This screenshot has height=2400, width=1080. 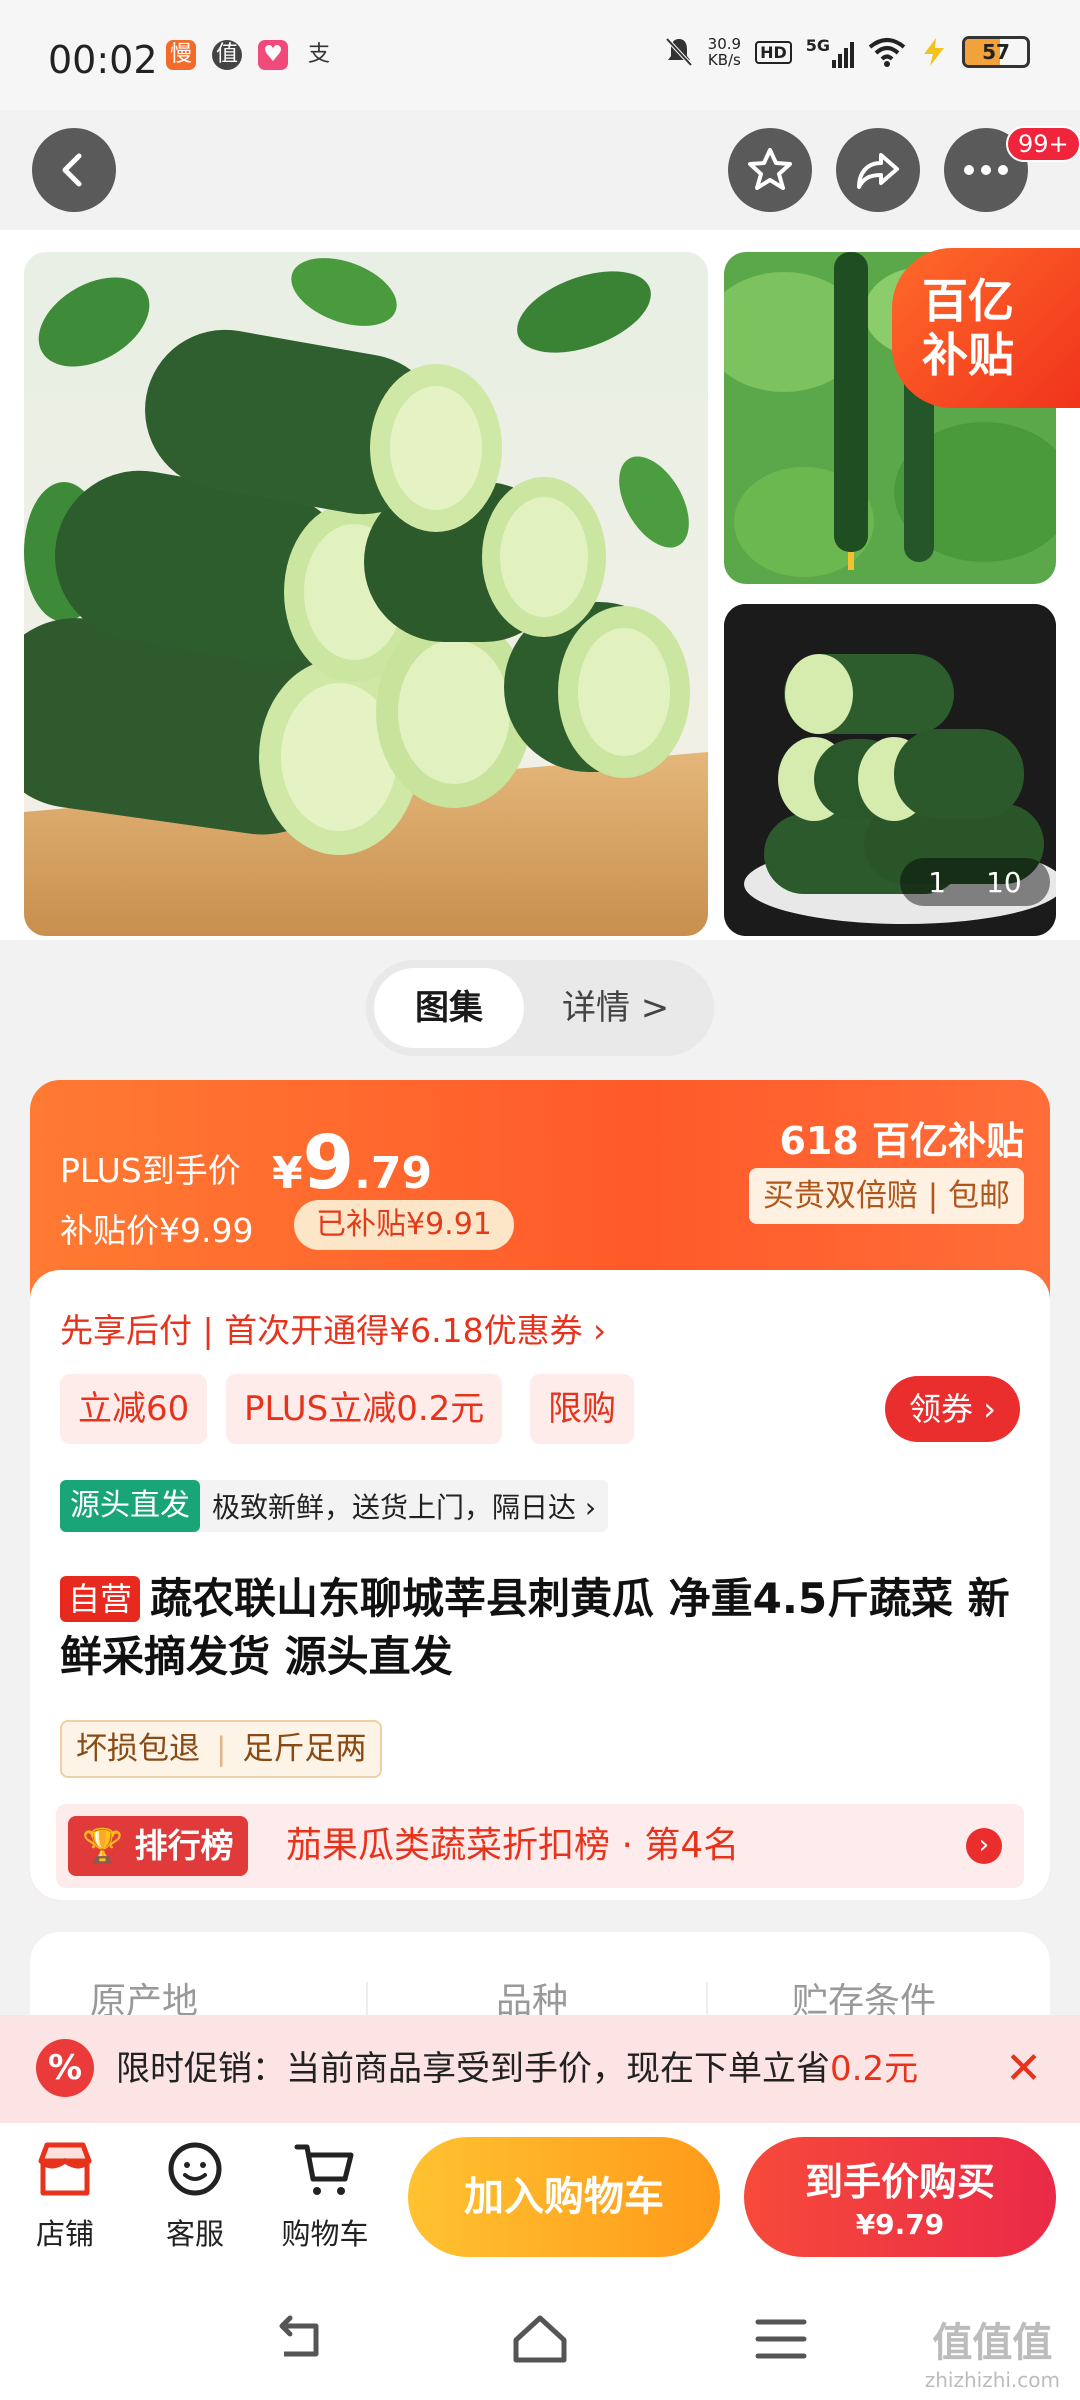 I want to click on promo-discount-60: 立减60, so click(x=134, y=1409).